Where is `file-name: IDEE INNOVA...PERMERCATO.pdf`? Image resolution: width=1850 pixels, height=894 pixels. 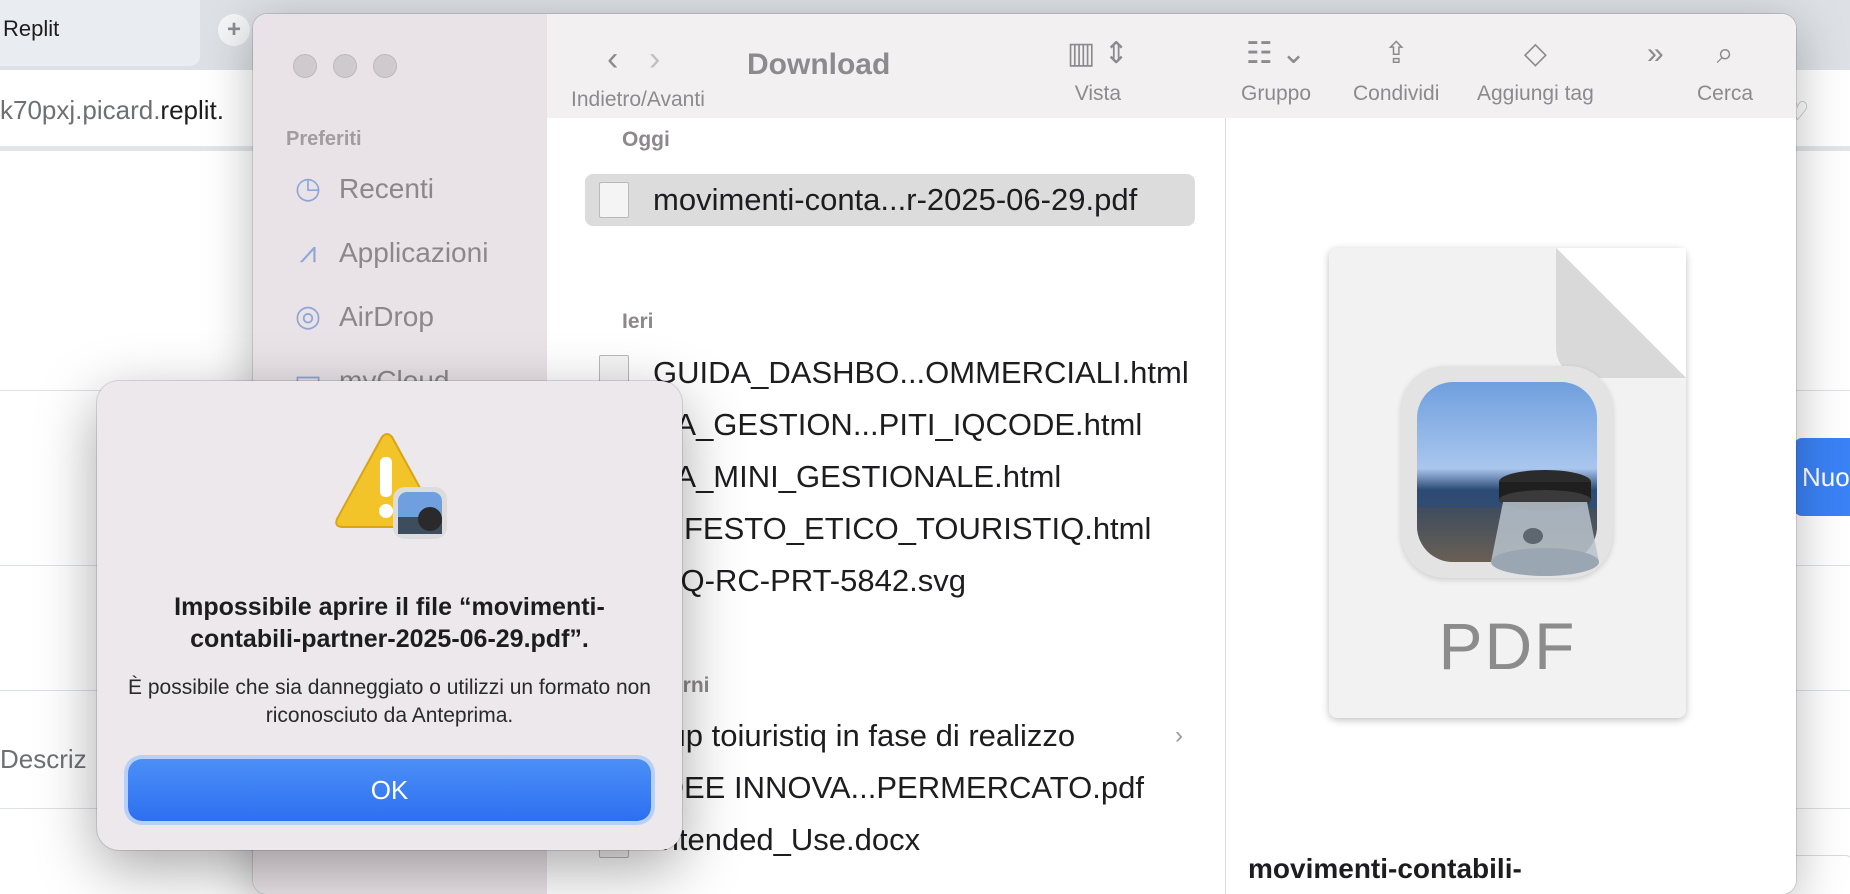
file-name: IDEE INNOVA...PERMERCATO.pdf is located at coordinates (898, 787).